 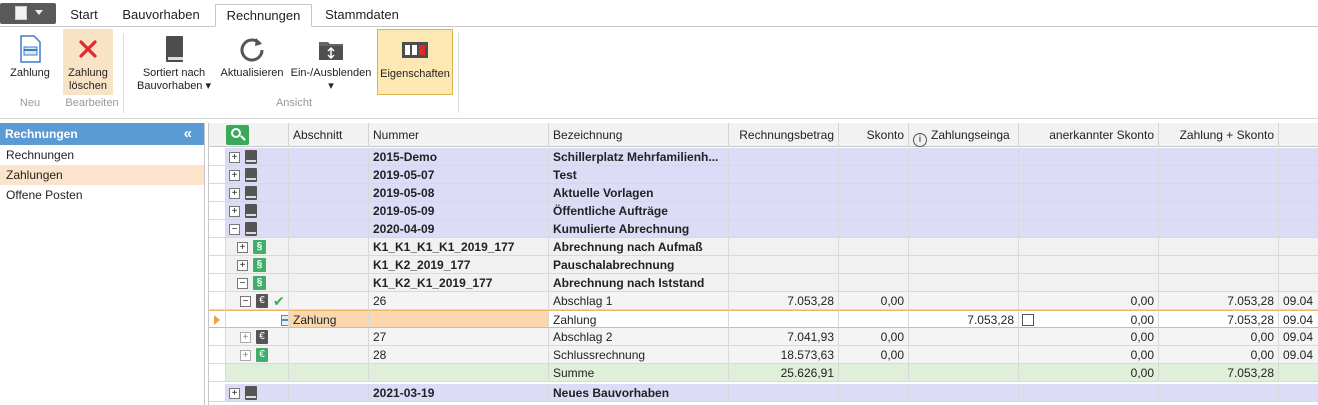 What do you see at coordinates (188, 134) in the screenshot?
I see `collapse-panel-icon: «` at bounding box center [188, 134].